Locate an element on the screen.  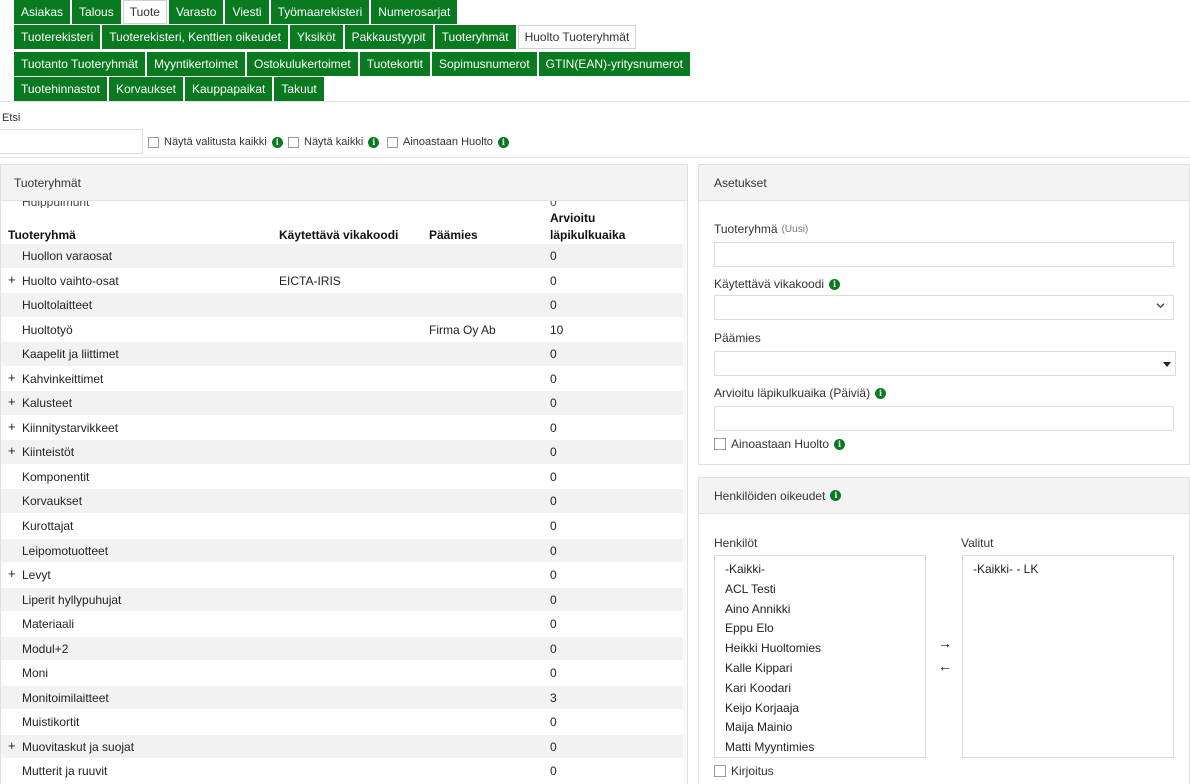
scrollbar is located at coordinates (685, 492).